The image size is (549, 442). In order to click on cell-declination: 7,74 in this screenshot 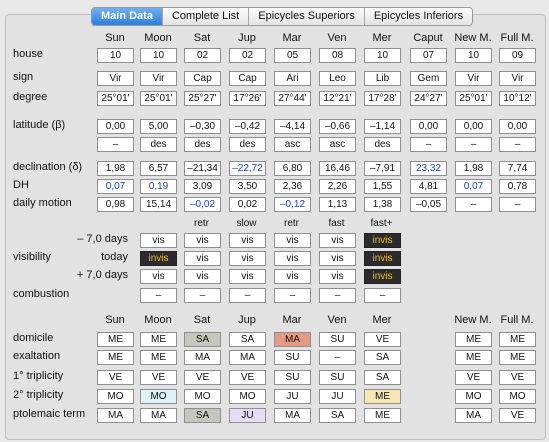, I will do `click(517, 168)`.